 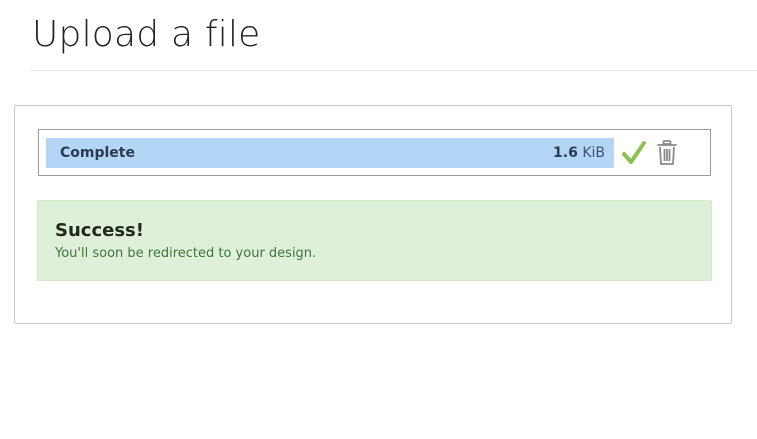 I want to click on upload-progress-bar: Complete 1.6 KiB, so click(x=330, y=153).